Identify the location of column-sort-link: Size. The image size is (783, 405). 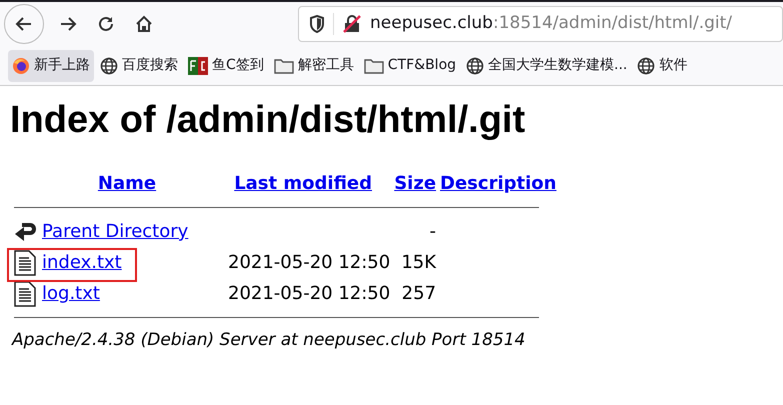
(415, 183).